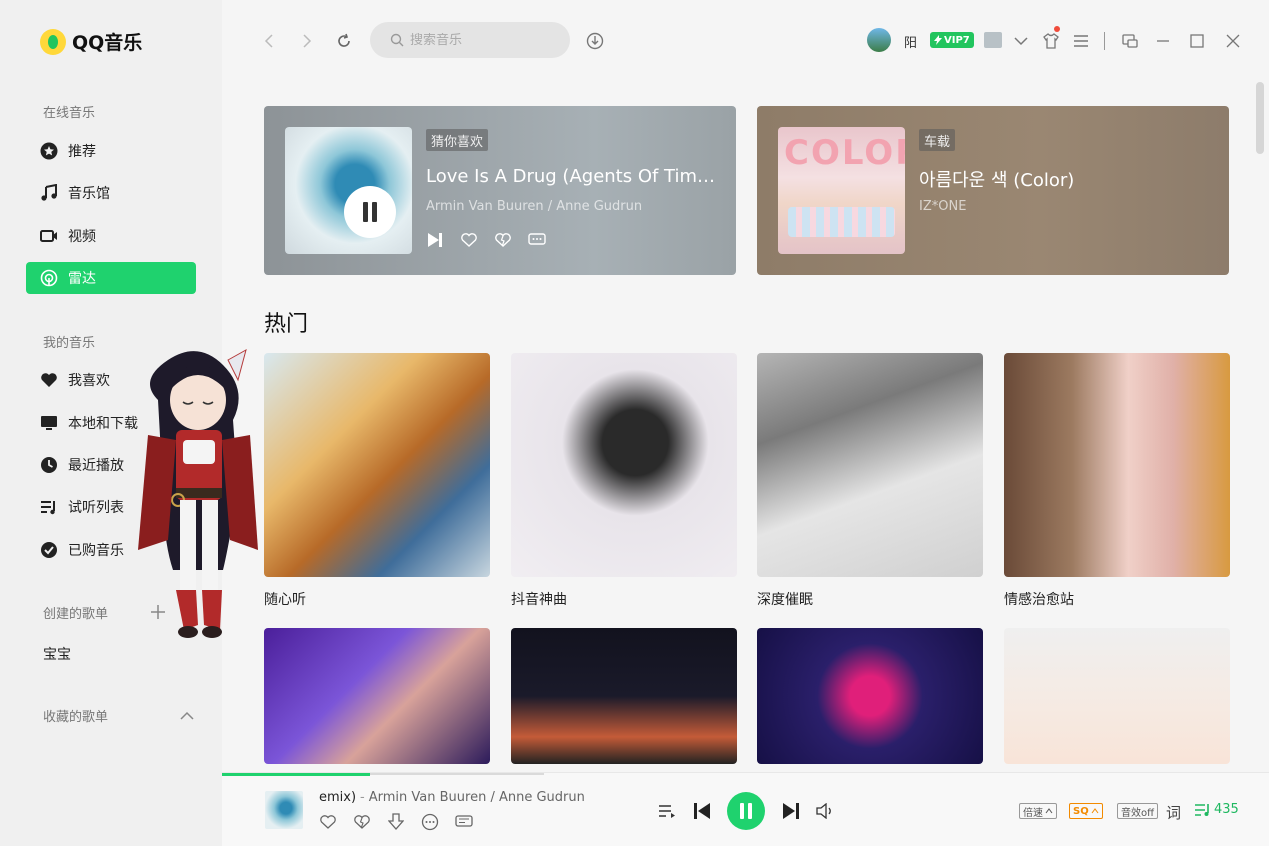 The image size is (1269, 846). I want to click on main-menu-button, so click(1081, 41).